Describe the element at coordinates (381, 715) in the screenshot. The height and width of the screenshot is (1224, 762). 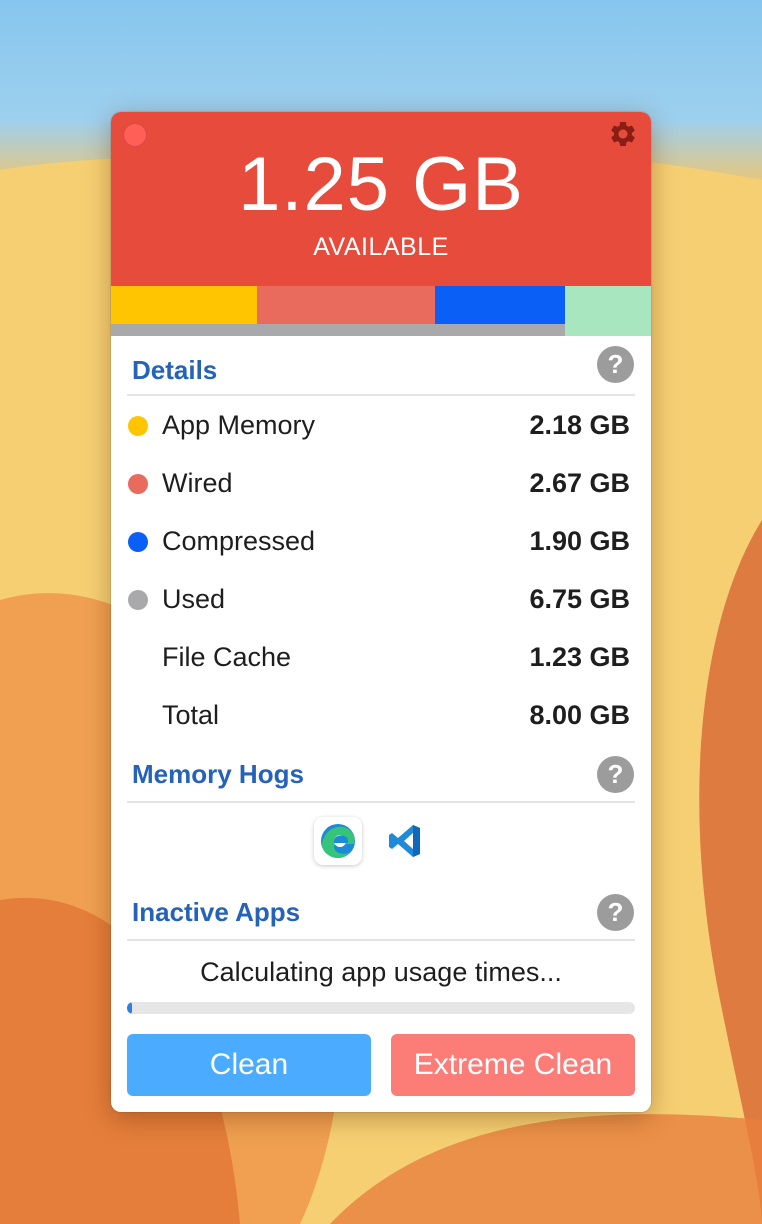
I see `detail-row-total: Total 8.00 GB` at that location.